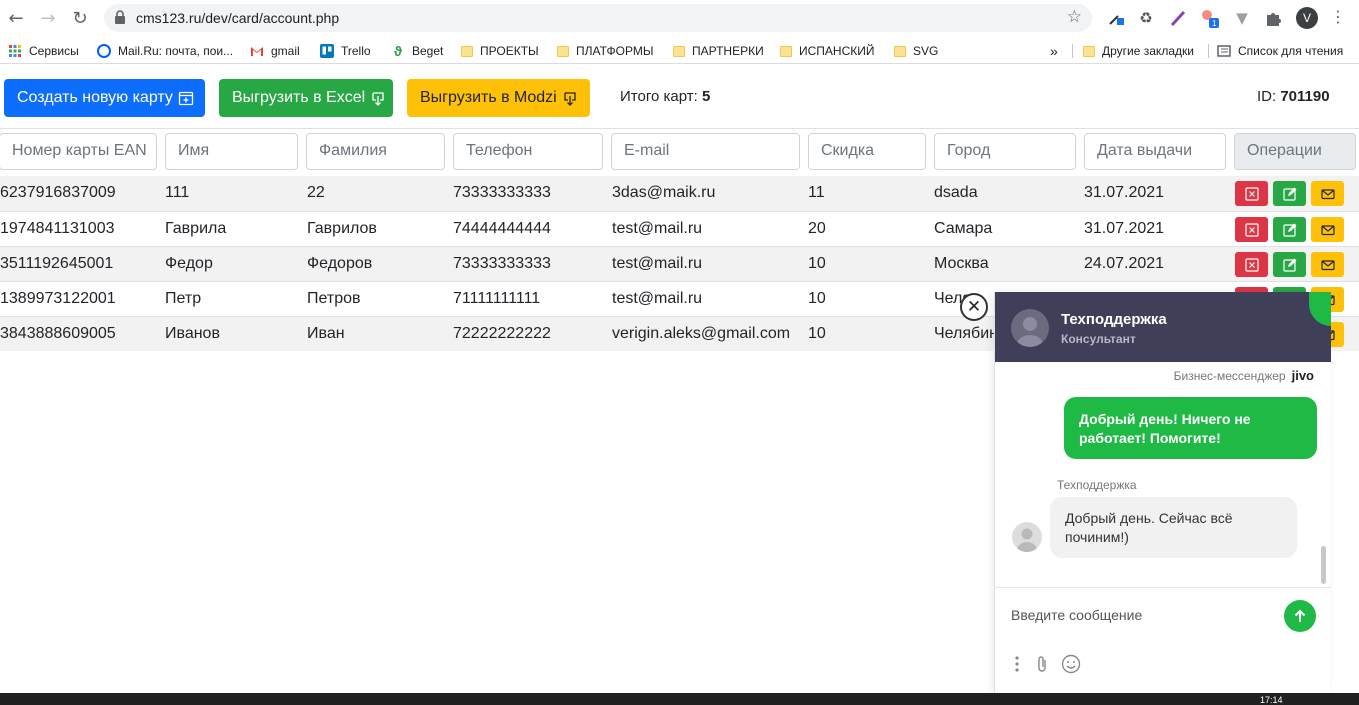 The image size is (1359, 705). Describe the element at coordinates (1280, 51) in the screenshot. I see `reading-list-button: Список для чтения` at that location.